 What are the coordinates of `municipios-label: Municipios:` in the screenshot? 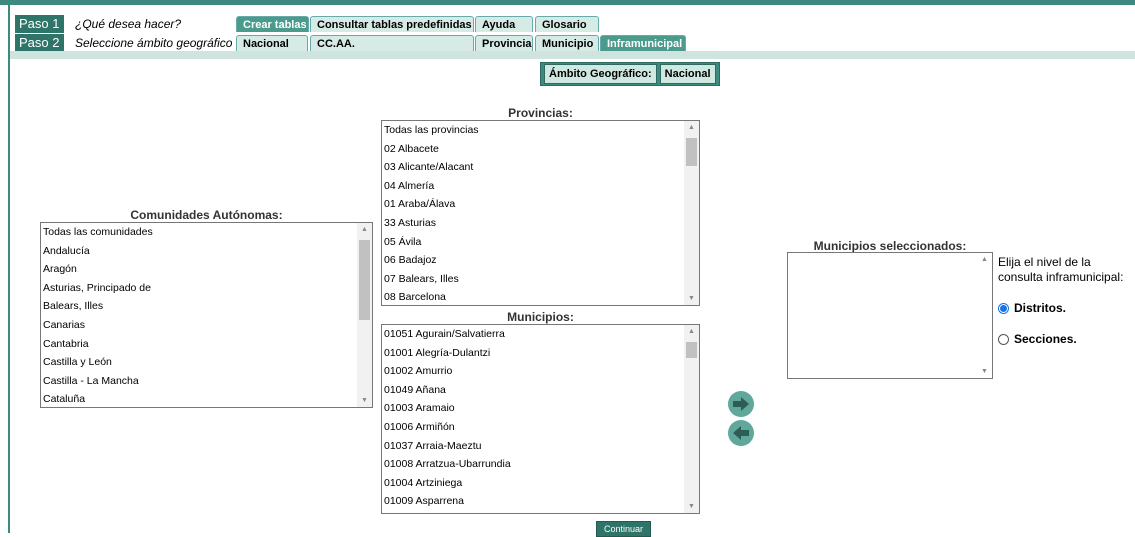 It's located at (540, 317).